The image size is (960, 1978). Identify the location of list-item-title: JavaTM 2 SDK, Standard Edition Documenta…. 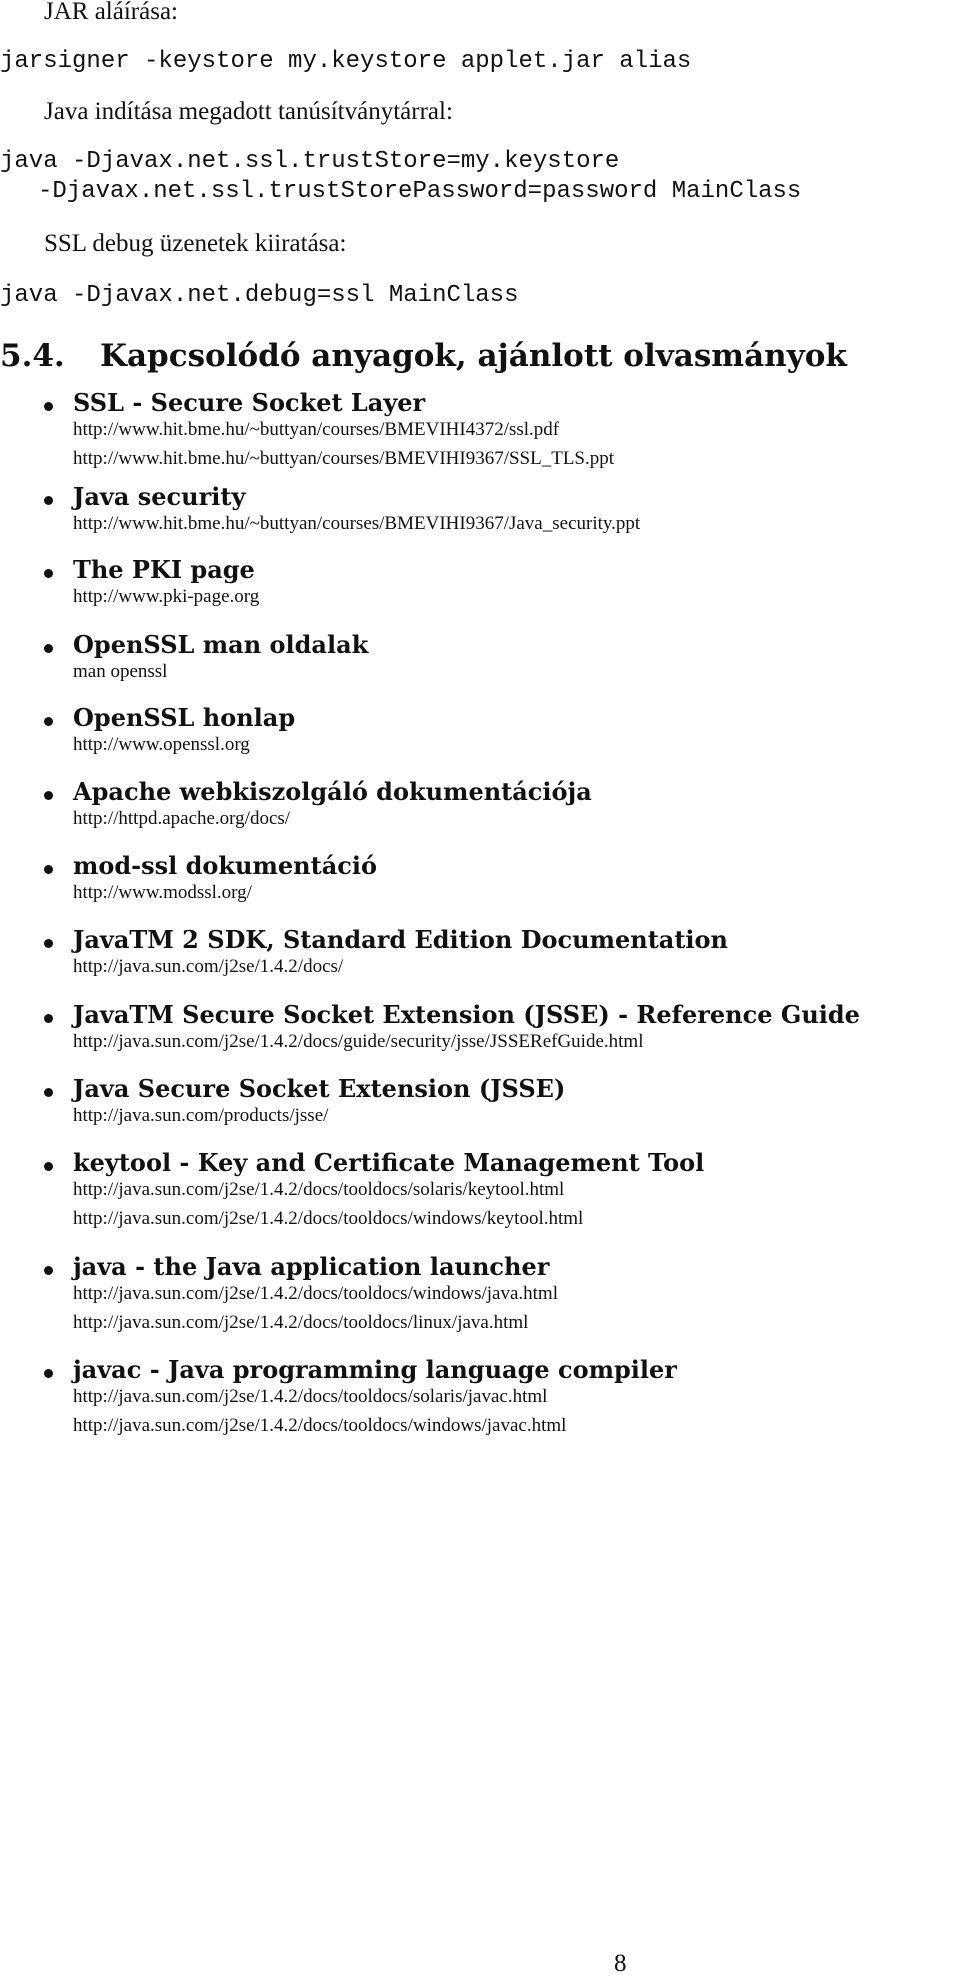
(400, 939).